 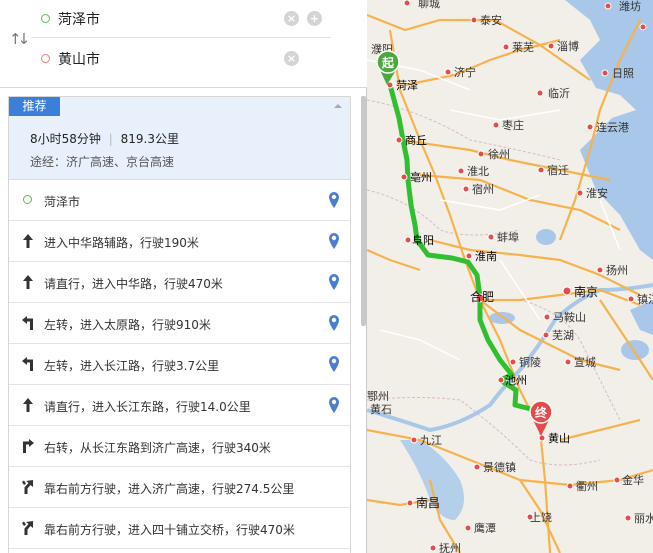 I want to click on city-label-zhenjiang: 镇江, so click(x=645, y=299).